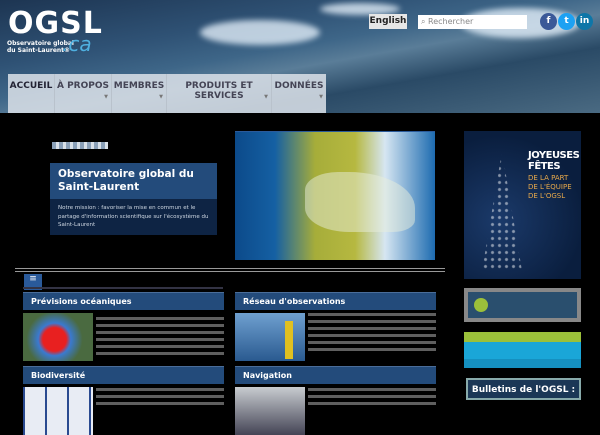 Image resolution: width=600 pixels, height=435 pixels. Describe the element at coordinates (123, 301) in the screenshot. I see `section-title: Prévisions océaniques` at that location.